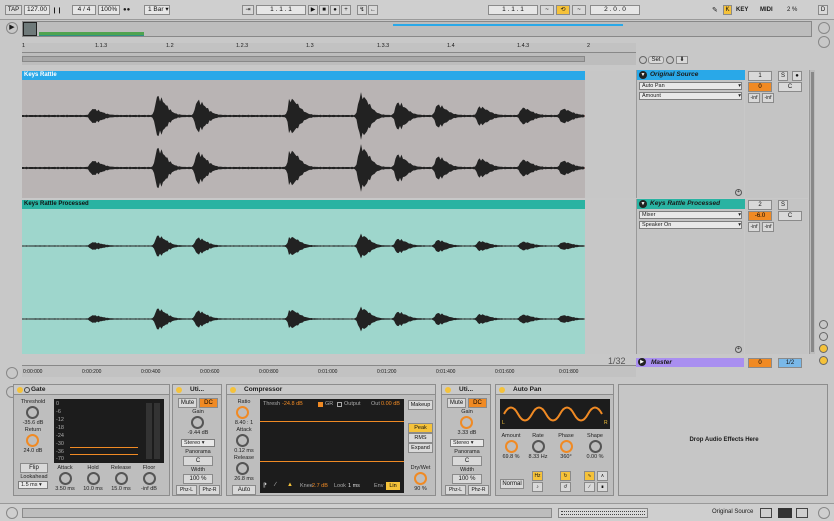 The image size is (834, 521). Describe the element at coordinates (12, 373) in the screenshot. I see `scroll-left-icon` at that location.